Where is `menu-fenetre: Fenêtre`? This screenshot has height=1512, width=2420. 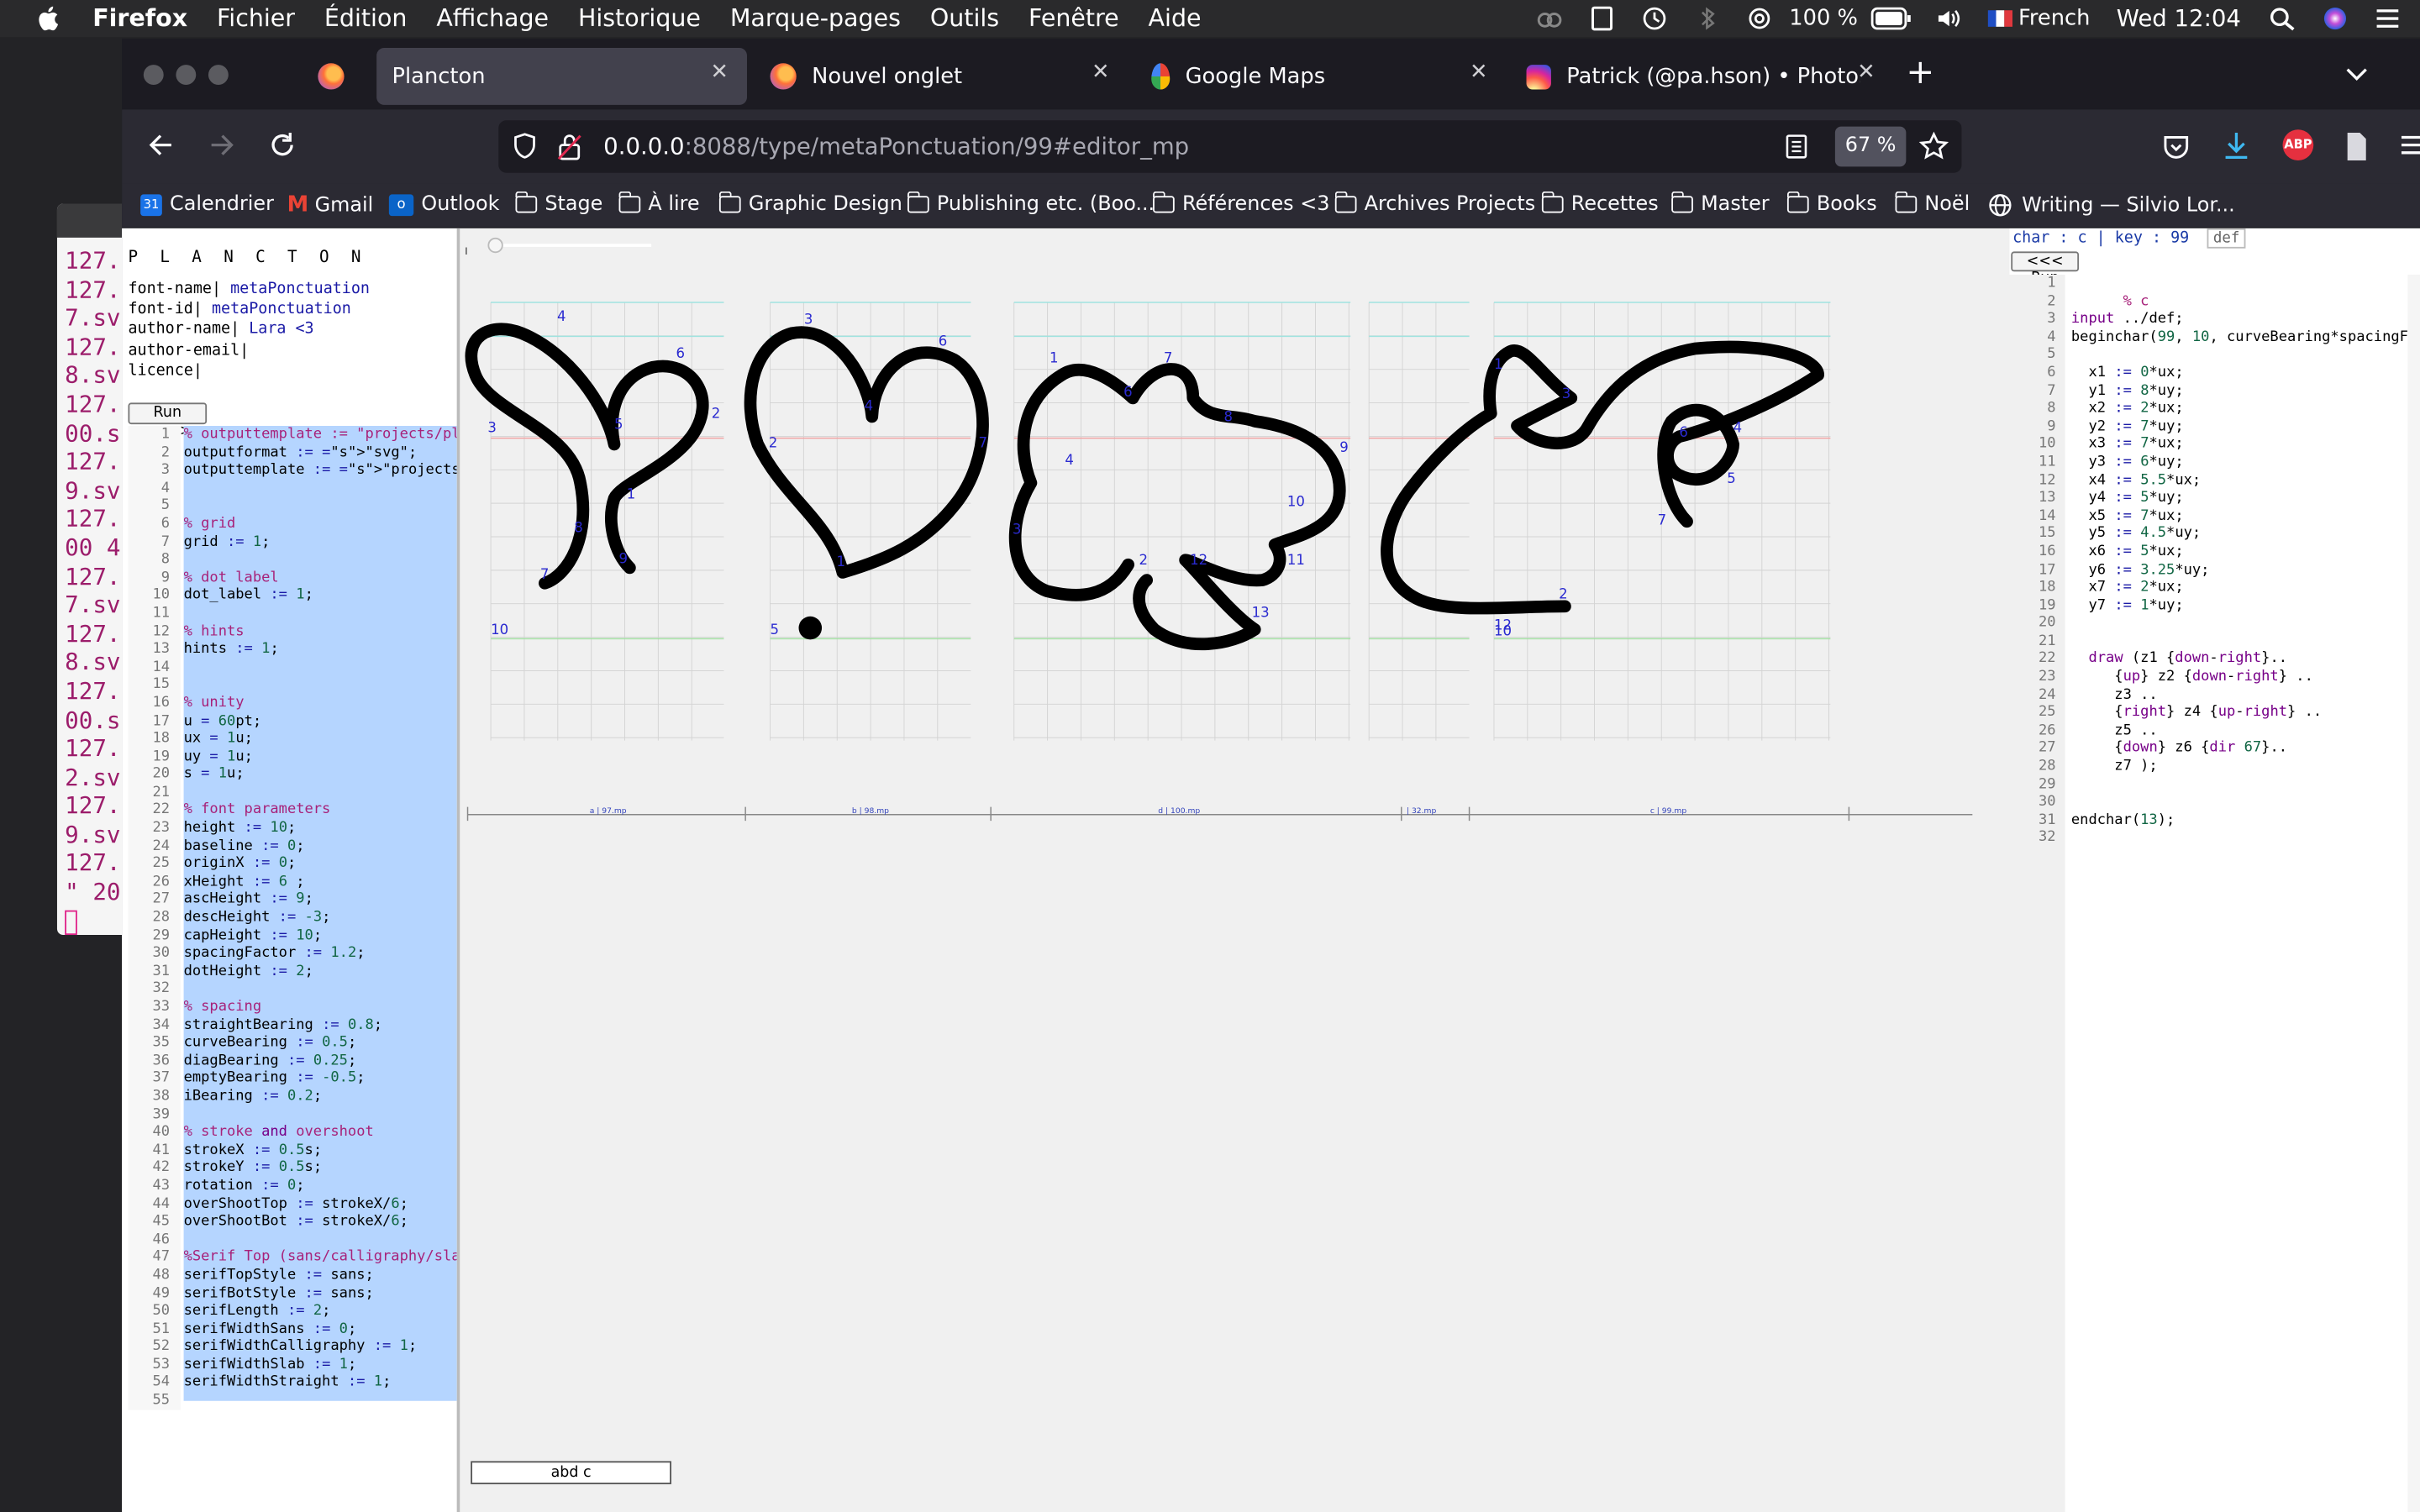 menu-fenetre: Fenêtre is located at coordinates (1073, 19).